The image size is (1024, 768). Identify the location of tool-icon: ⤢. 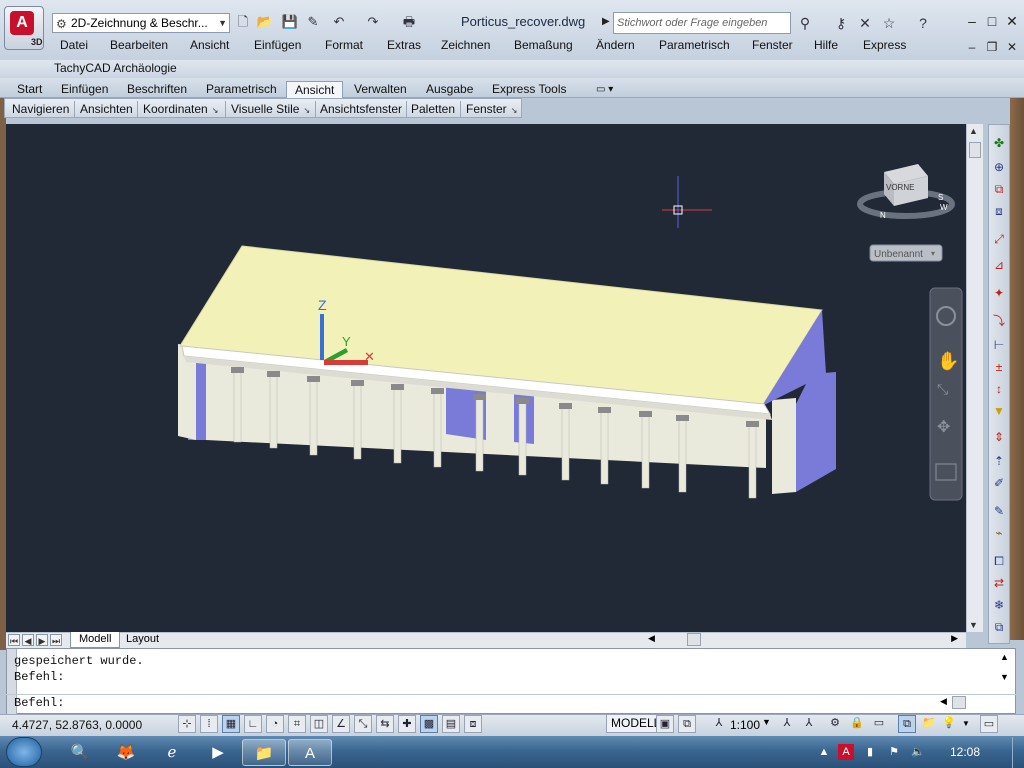
(999, 239).